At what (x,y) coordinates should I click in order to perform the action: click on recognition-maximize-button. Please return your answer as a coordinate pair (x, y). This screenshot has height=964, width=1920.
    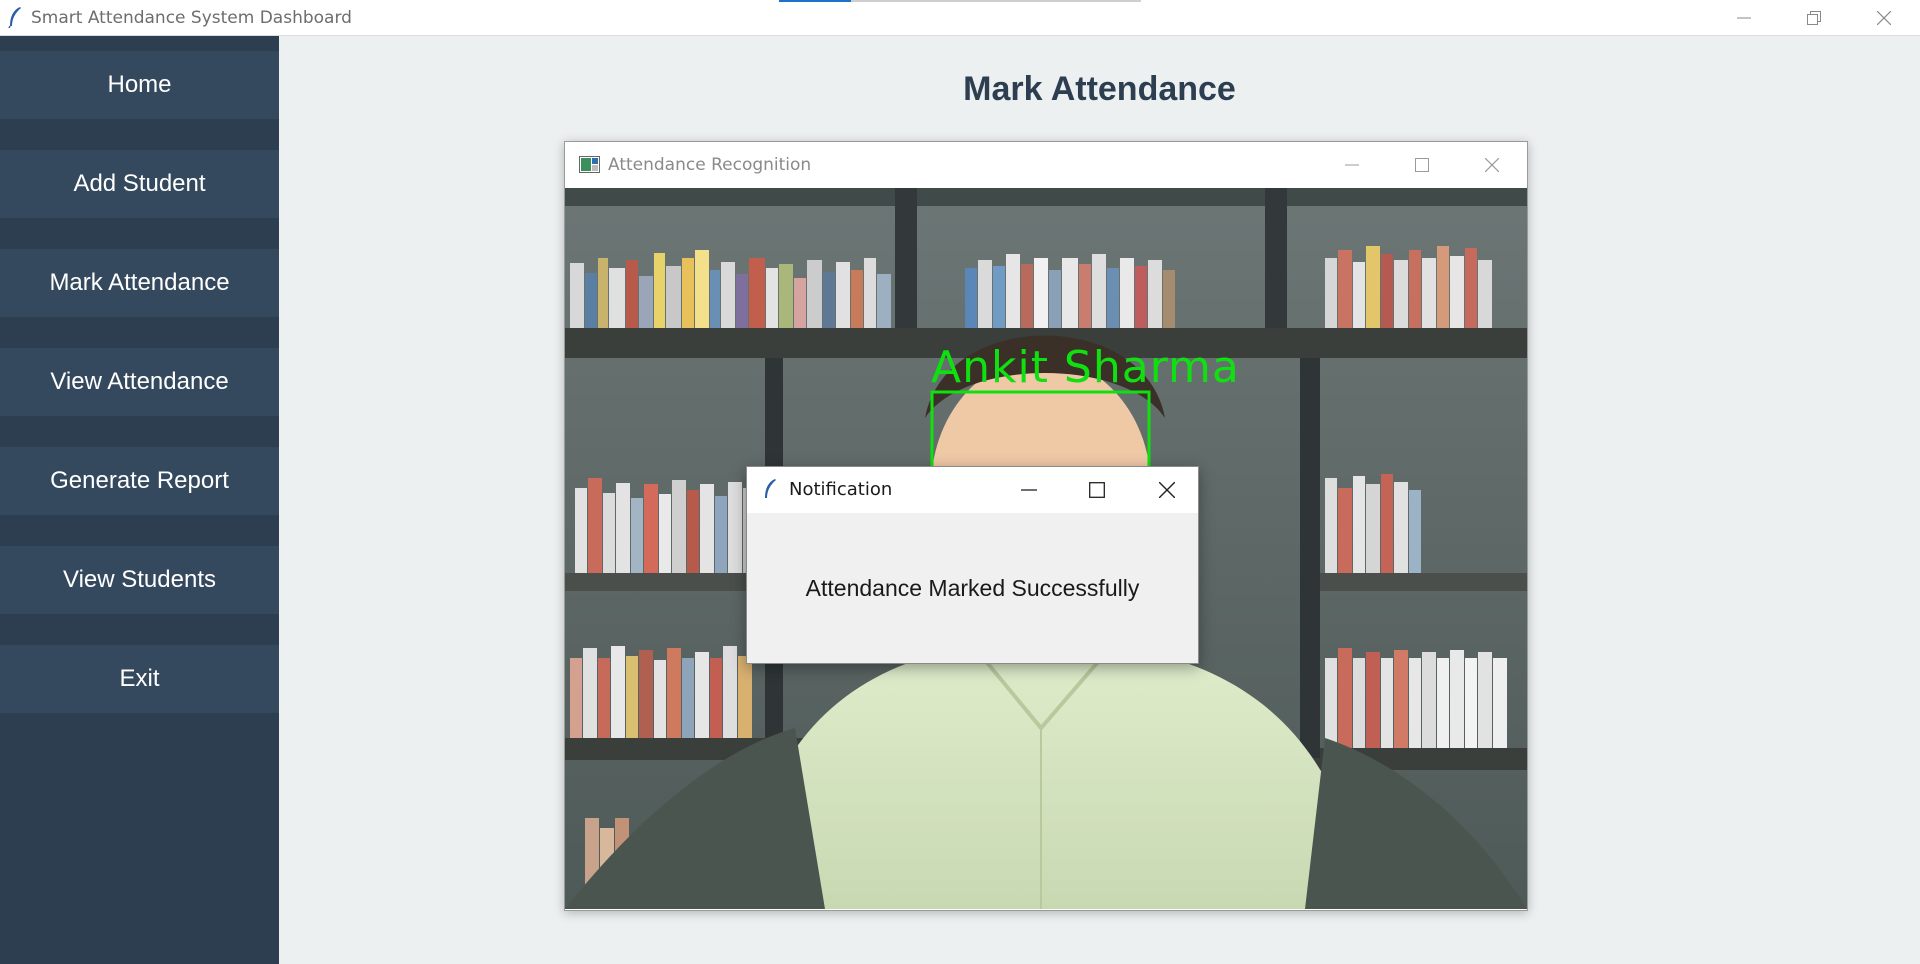
    Looking at the image, I should click on (1422, 165).